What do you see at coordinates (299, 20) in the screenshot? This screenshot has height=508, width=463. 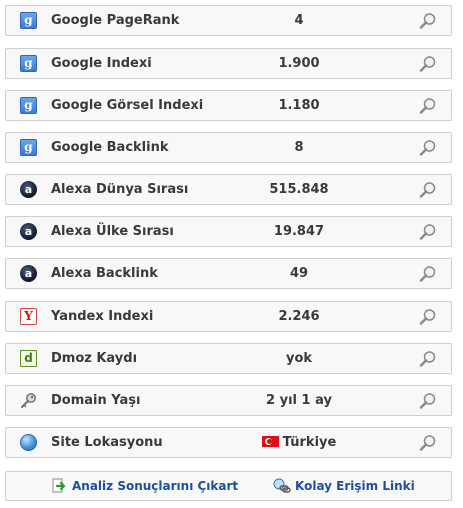 I see `row-value: 4` at bounding box center [299, 20].